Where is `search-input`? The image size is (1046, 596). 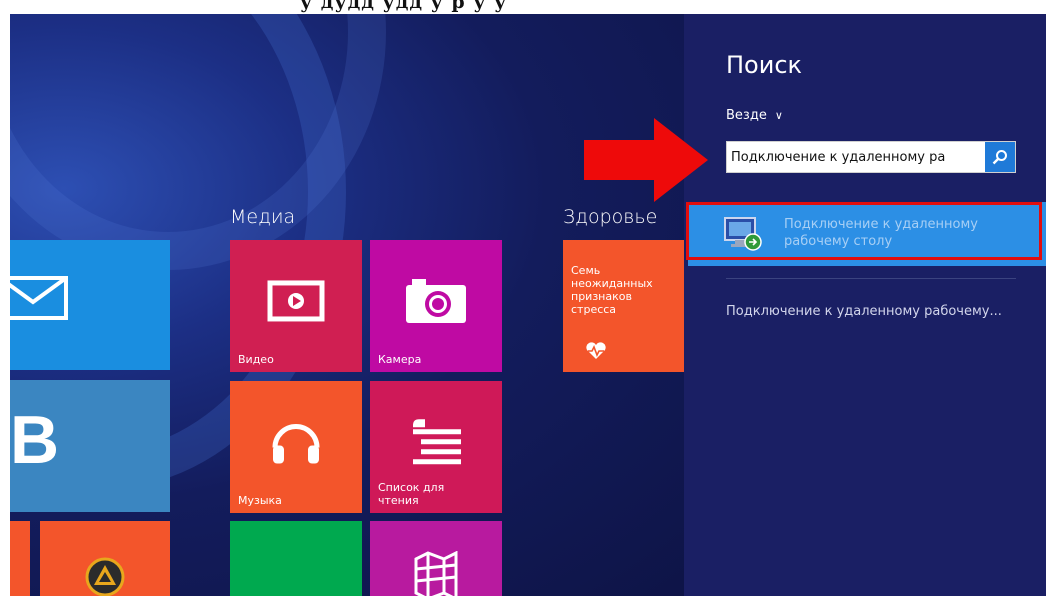
search-input is located at coordinates (856, 157).